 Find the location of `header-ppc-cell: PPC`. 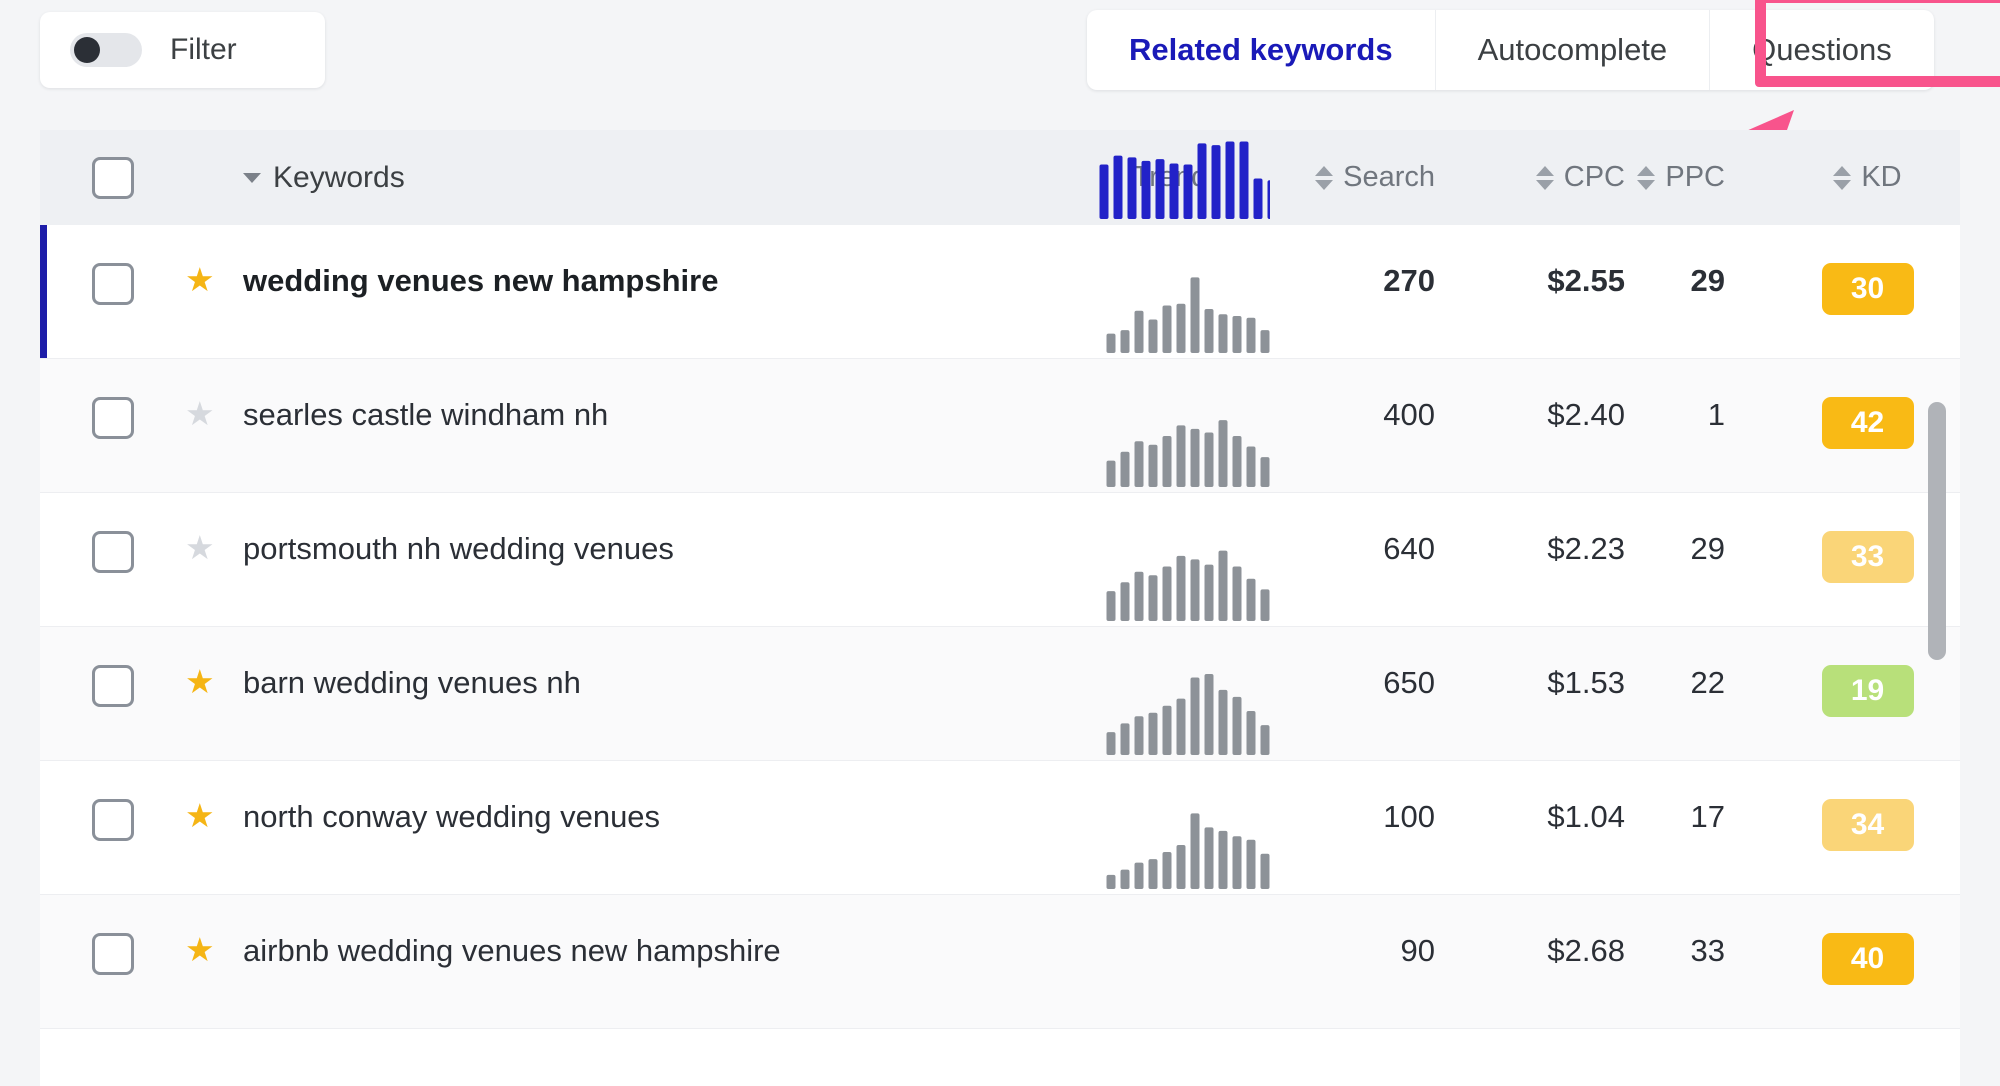

header-ppc-cell: PPC is located at coordinates (1700, 177).